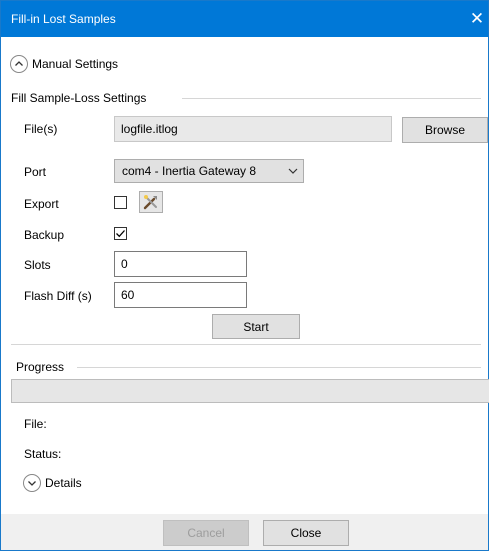 This screenshot has height=551, width=489. Describe the element at coordinates (75, 64) in the screenshot. I see `manual-settings-label: Manual Settings` at that location.